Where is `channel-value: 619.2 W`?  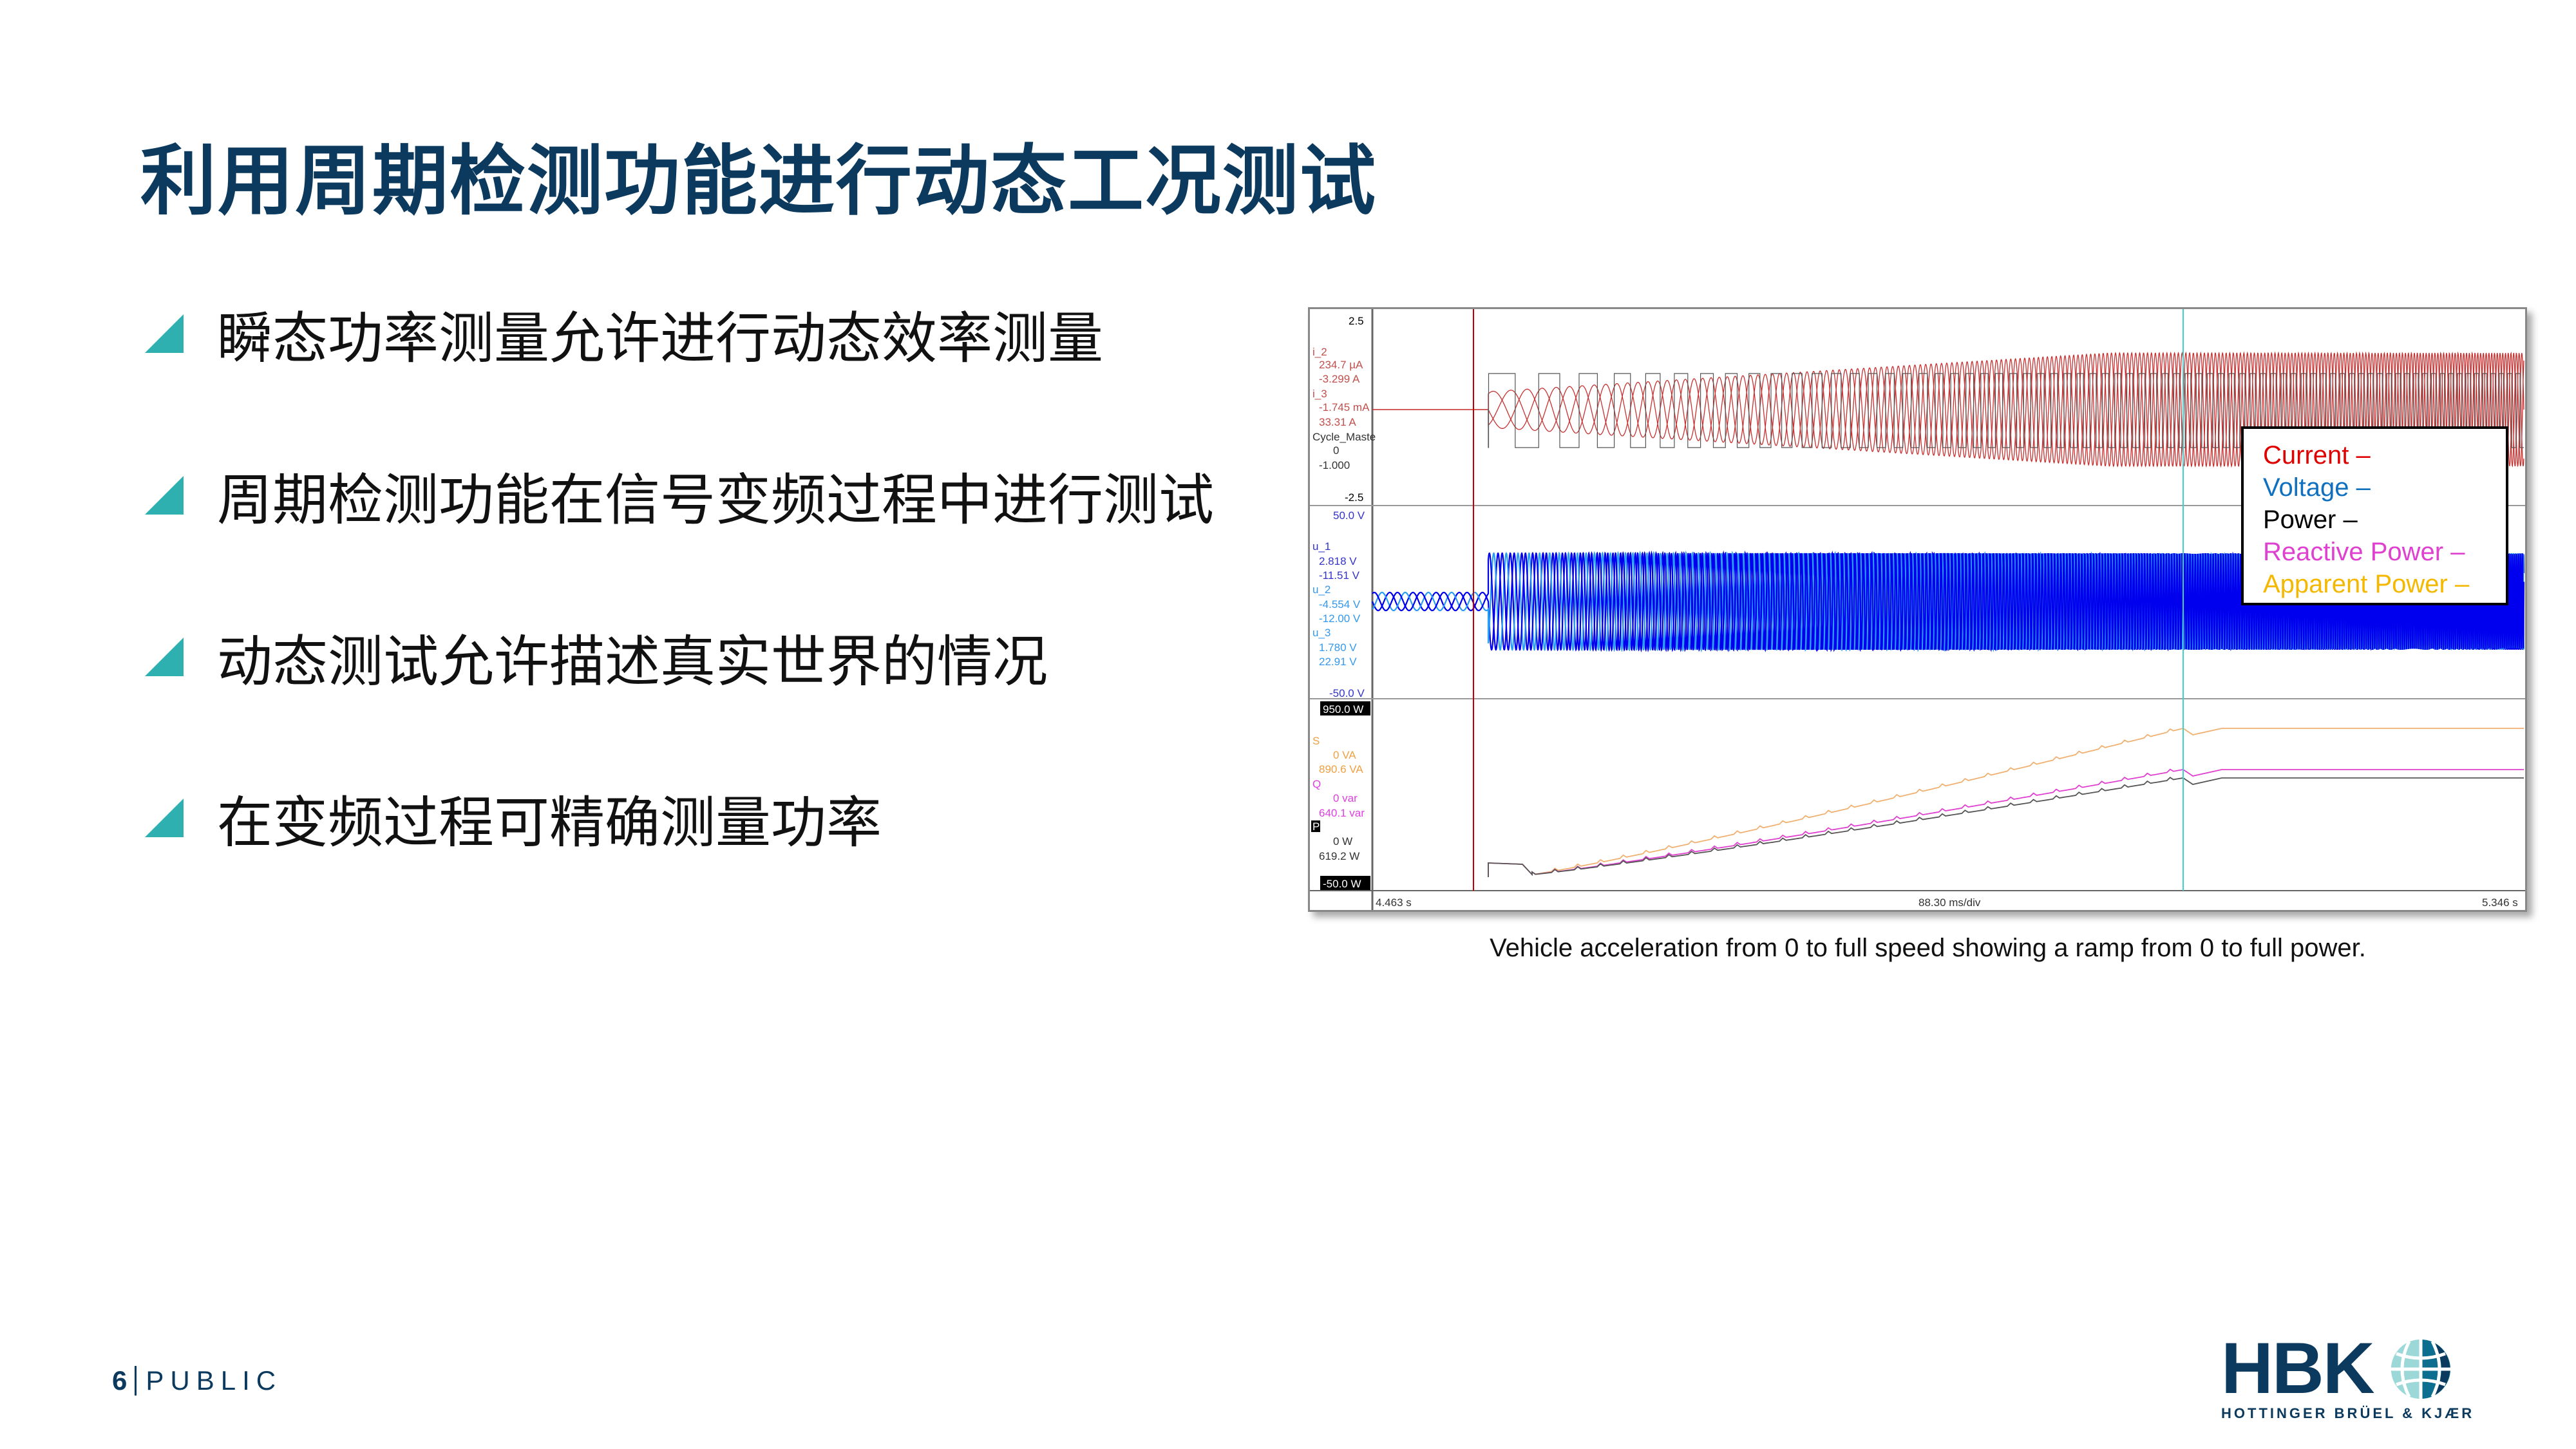 channel-value: 619.2 W is located at coordinates (1339, 856).